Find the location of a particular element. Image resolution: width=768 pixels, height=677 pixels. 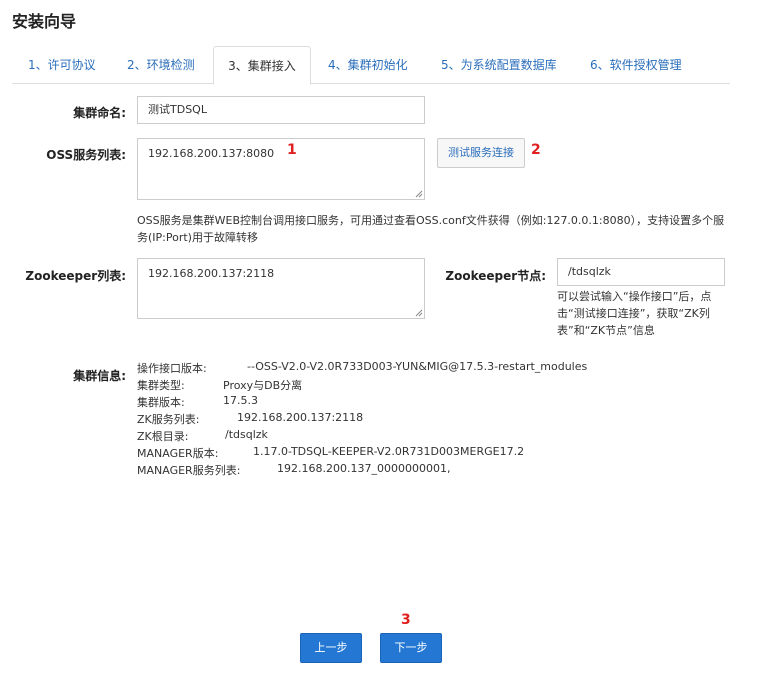

info-key: ZK服务列表: is located at coordinates (168, 419).